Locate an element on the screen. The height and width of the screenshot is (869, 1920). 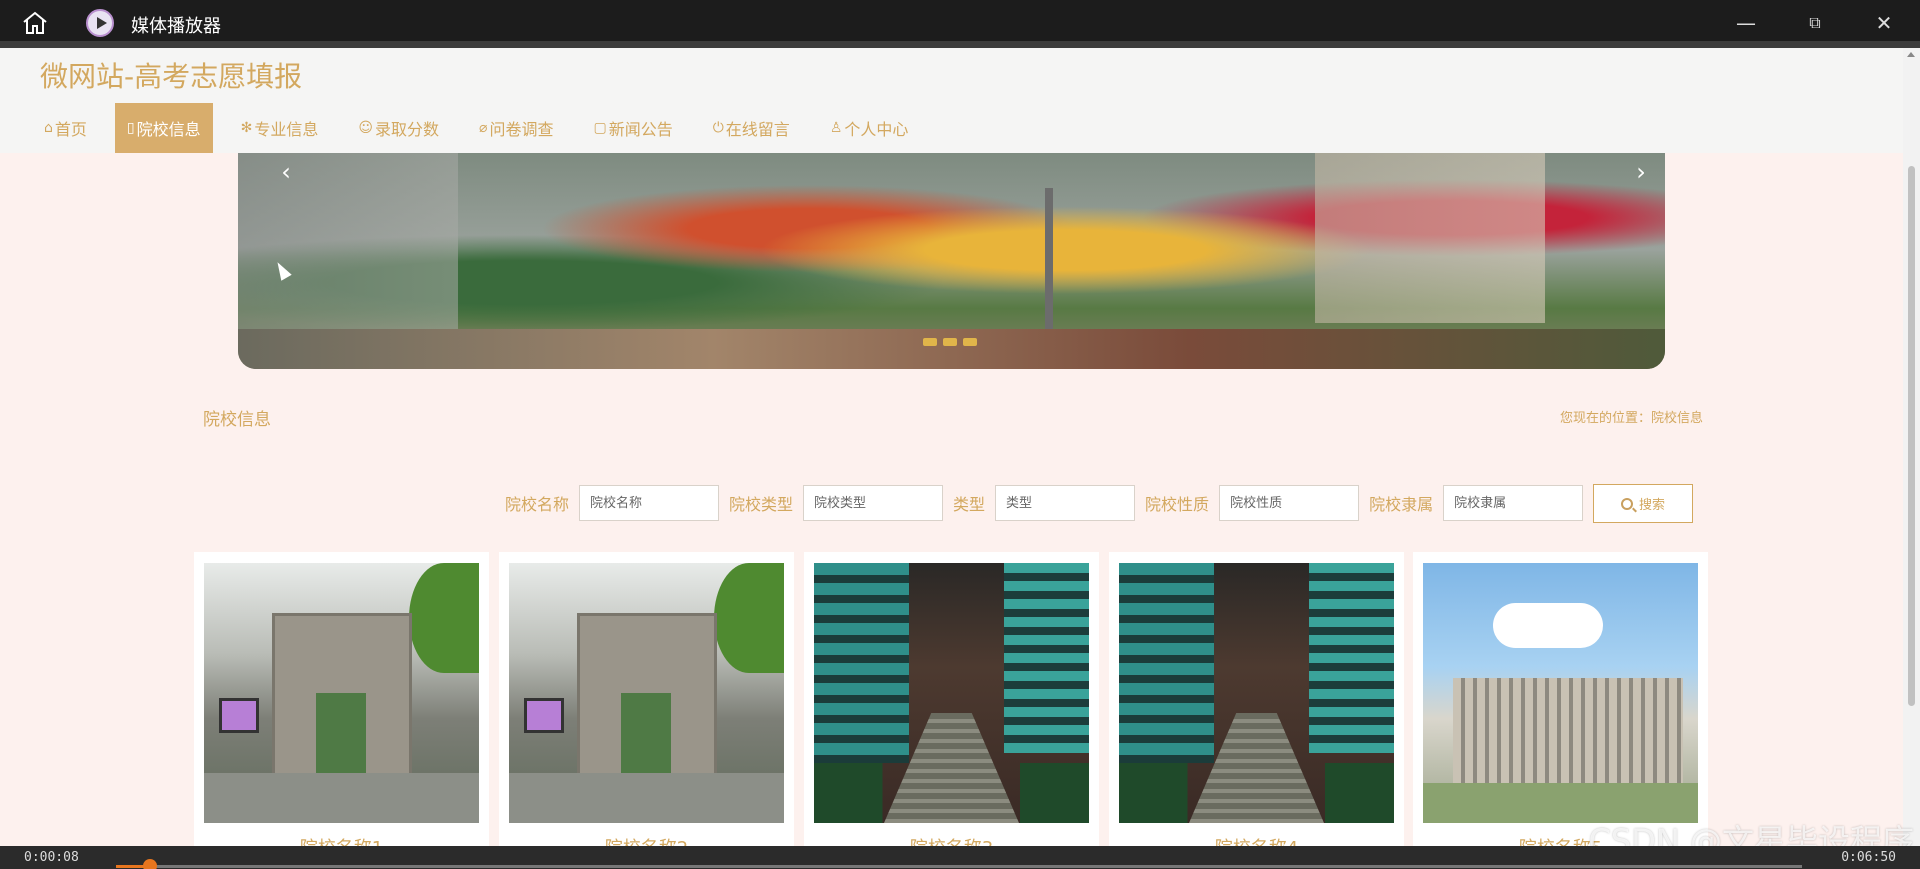
carousel-image-ground is located at coordinates (951, 349).